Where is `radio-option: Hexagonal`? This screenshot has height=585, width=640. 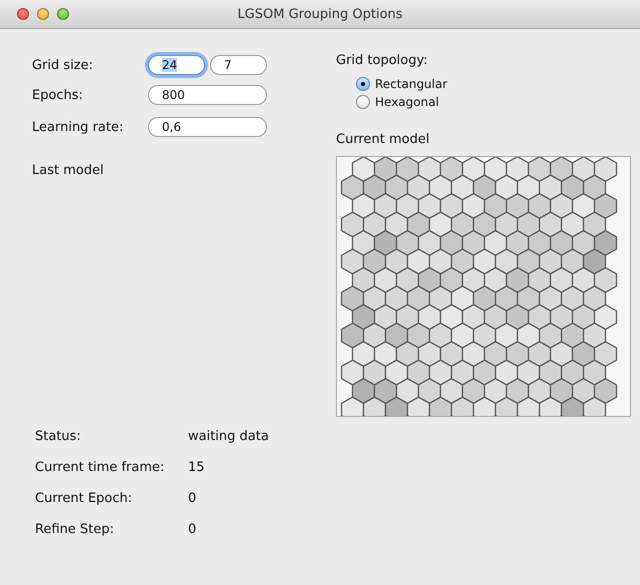 radio-option: Hexagonal is located at coordinates (498, 102).